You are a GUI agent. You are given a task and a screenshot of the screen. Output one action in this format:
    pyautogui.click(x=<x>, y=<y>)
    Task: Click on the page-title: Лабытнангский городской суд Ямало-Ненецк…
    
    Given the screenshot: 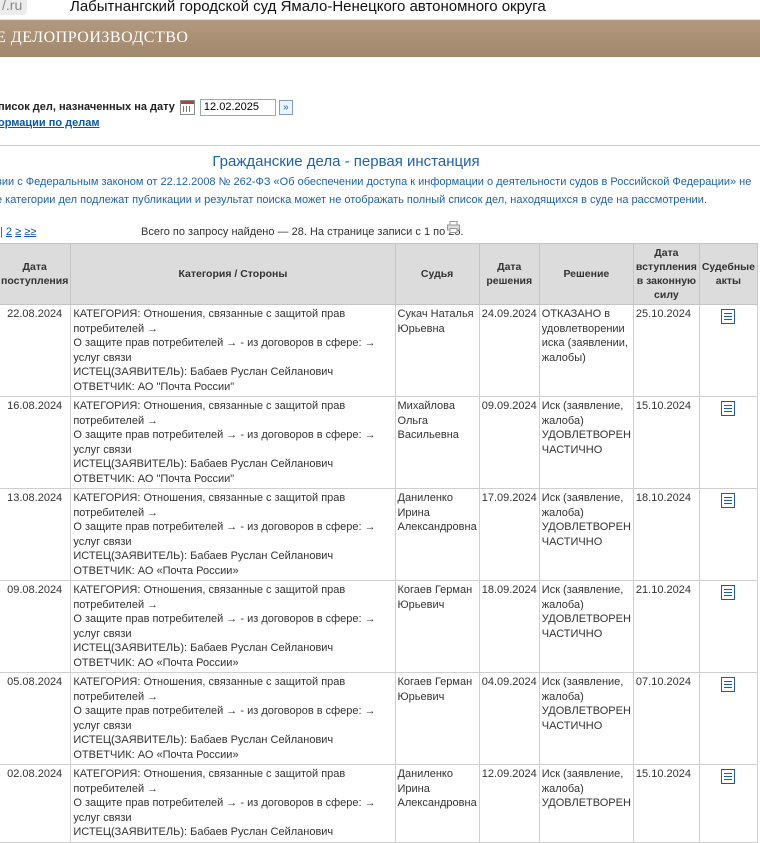 What is the action you would take?
    pyautogui.click(x=308, y=7)
    